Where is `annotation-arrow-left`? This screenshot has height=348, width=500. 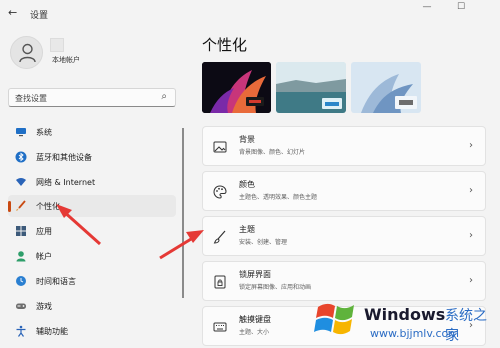
annotation-arrow-left is located at coordinates (79, 225).